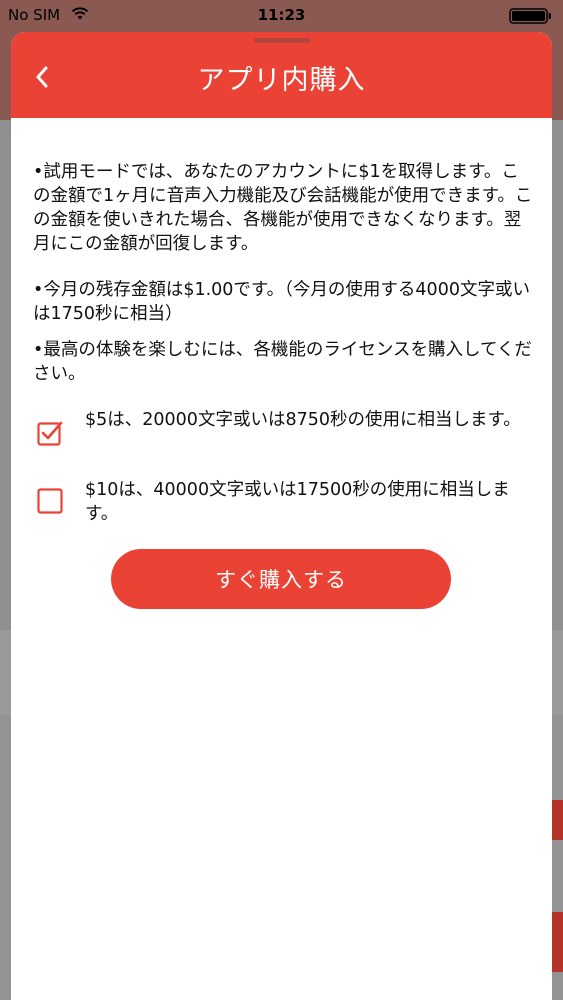  I want to click on status-time: 11:23, so click(281, 15).